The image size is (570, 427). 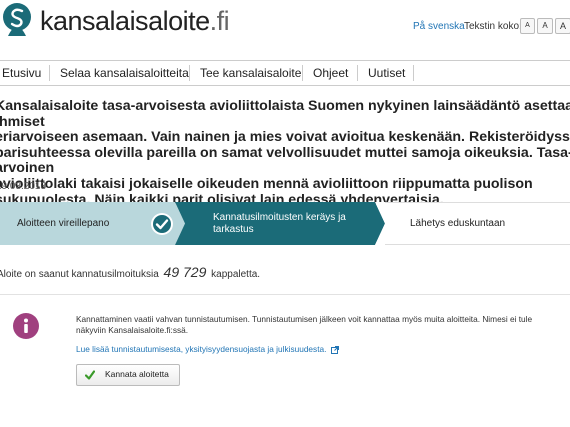 I want to click on text-size-small-button: A, so click(x=527, y=26).